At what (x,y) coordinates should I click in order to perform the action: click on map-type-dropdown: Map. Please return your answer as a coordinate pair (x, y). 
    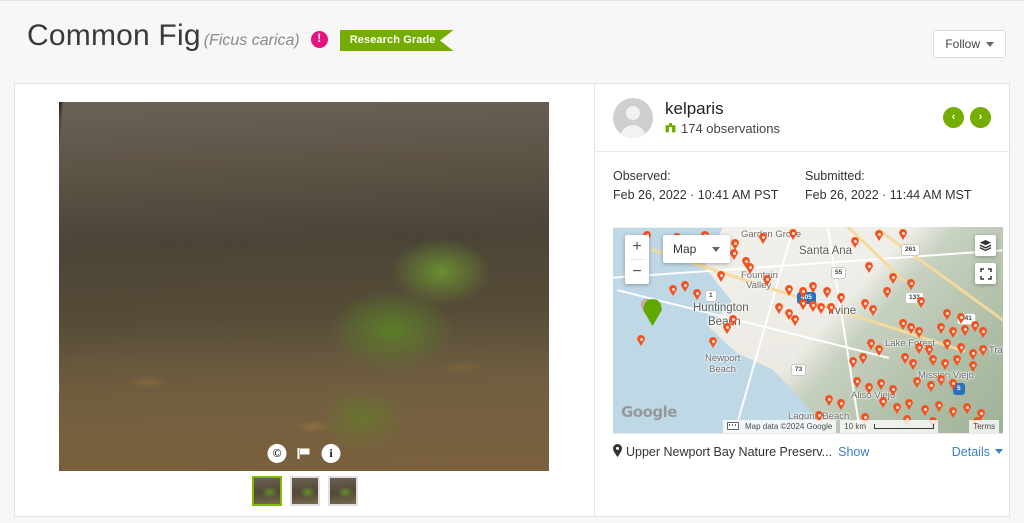
    Looking at the image, I should click on (697, 249).